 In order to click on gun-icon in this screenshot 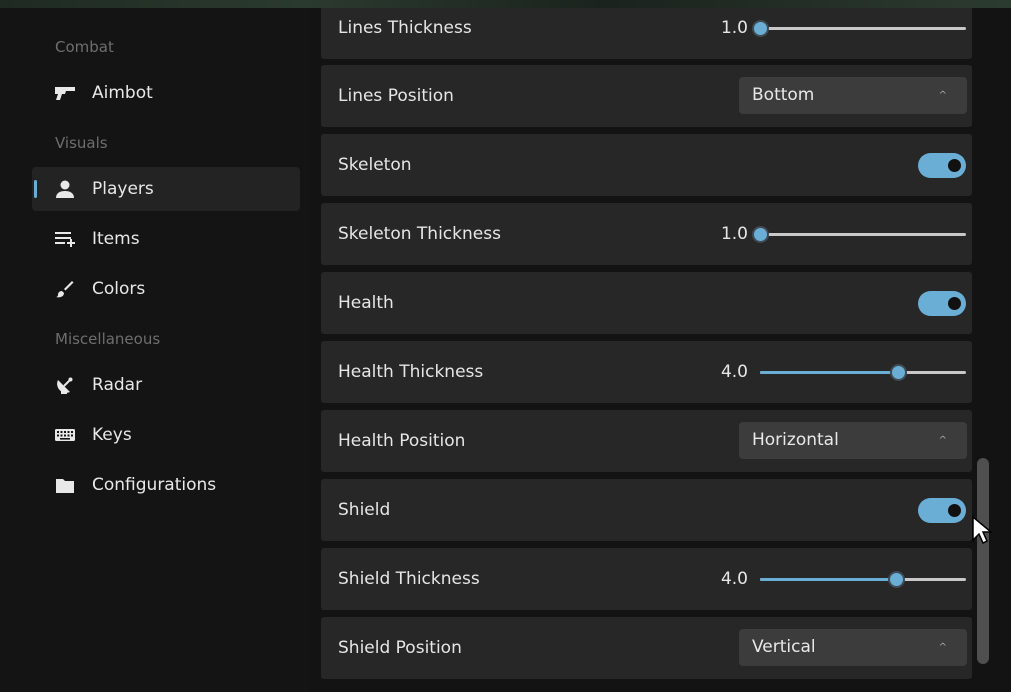, I will do `click(65, 93)`.